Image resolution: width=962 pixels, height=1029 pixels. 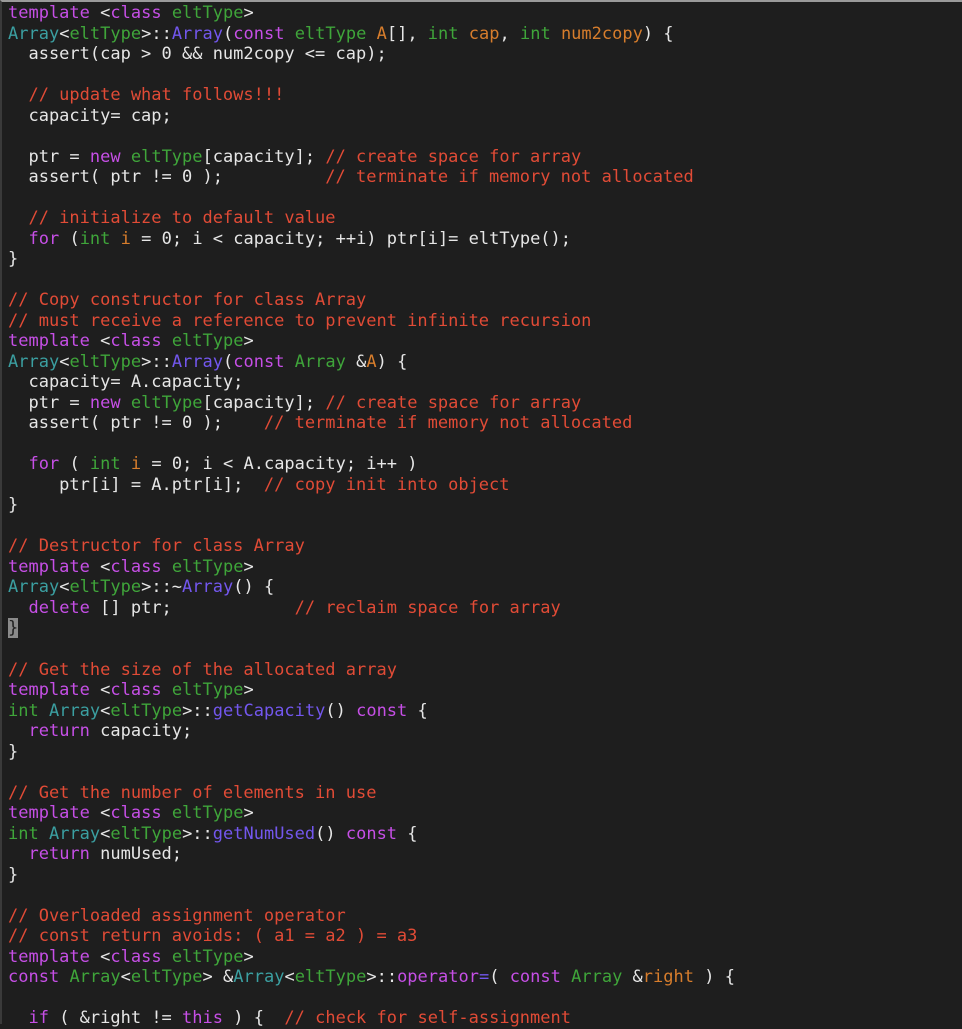 What do you see at coordinates (371, 587) in the screenshot?
I see `code-line: Array<eltType>::~Array() {` at bounding box center [371, 587].